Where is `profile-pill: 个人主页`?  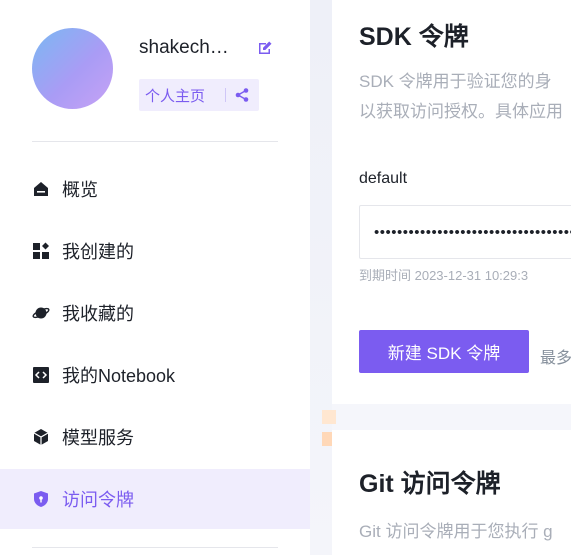
profile-pill: 个人主页 is located at coordinates (199, 95).